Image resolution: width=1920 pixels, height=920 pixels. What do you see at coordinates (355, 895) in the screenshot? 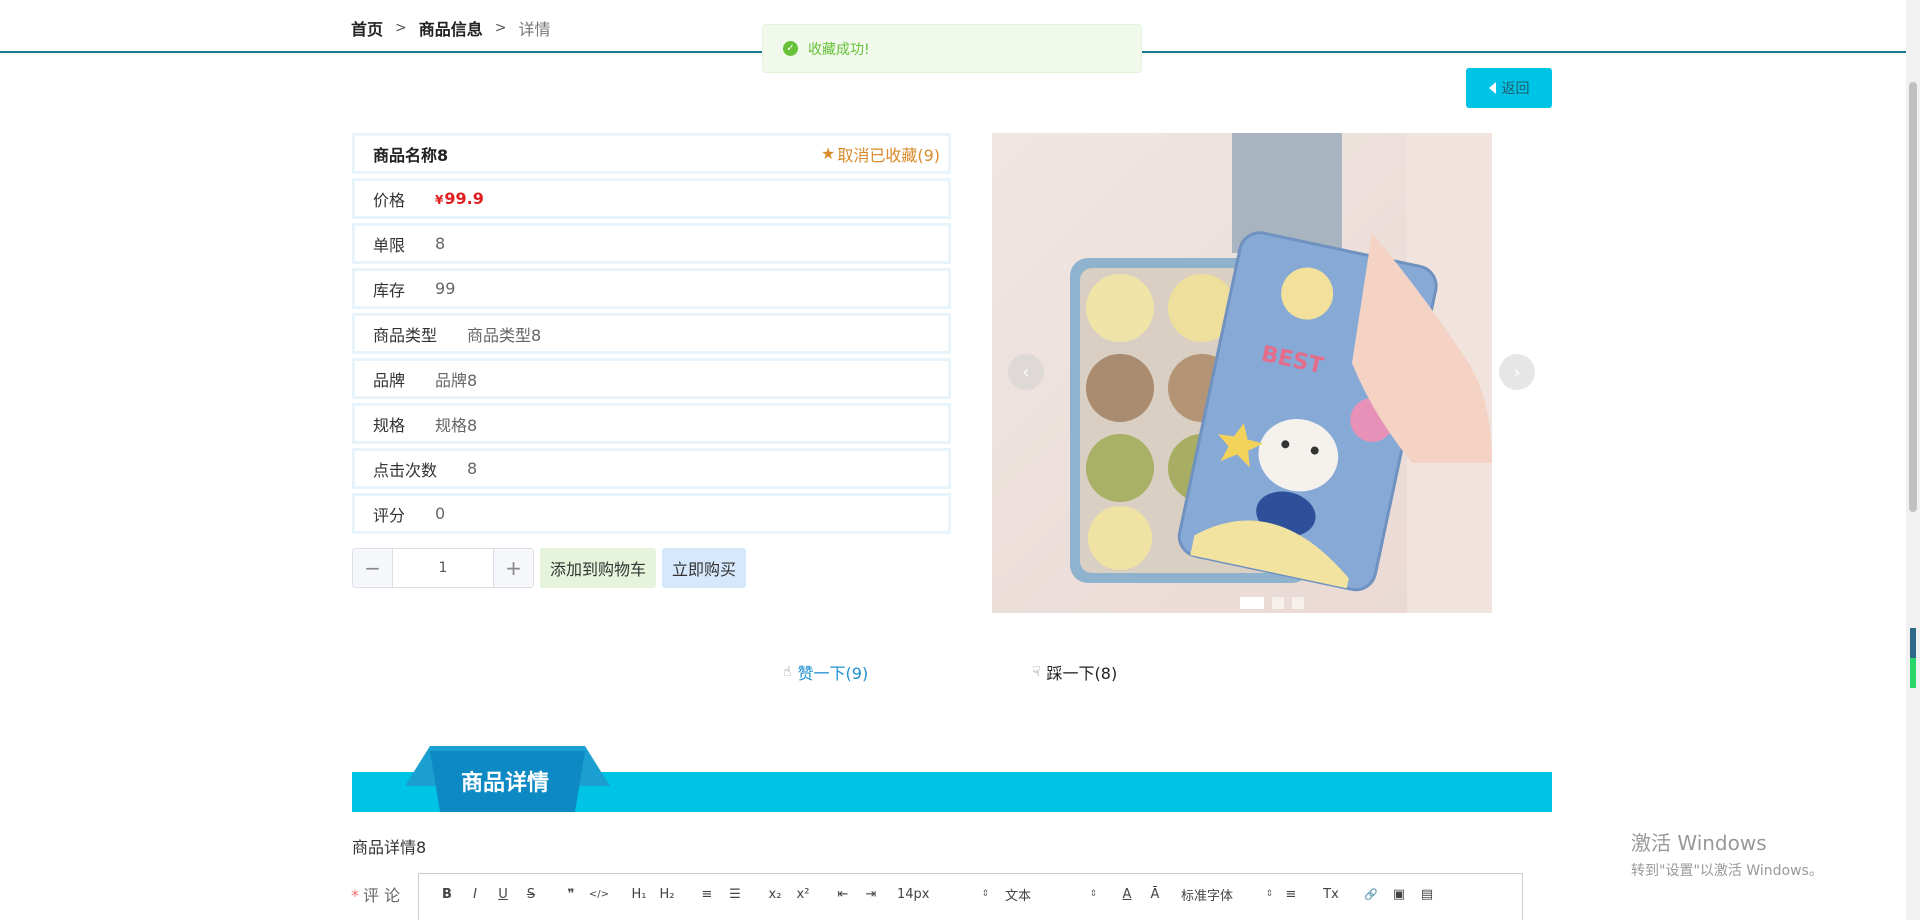
I see `required-mark: *` at bounding box center [355, 895].